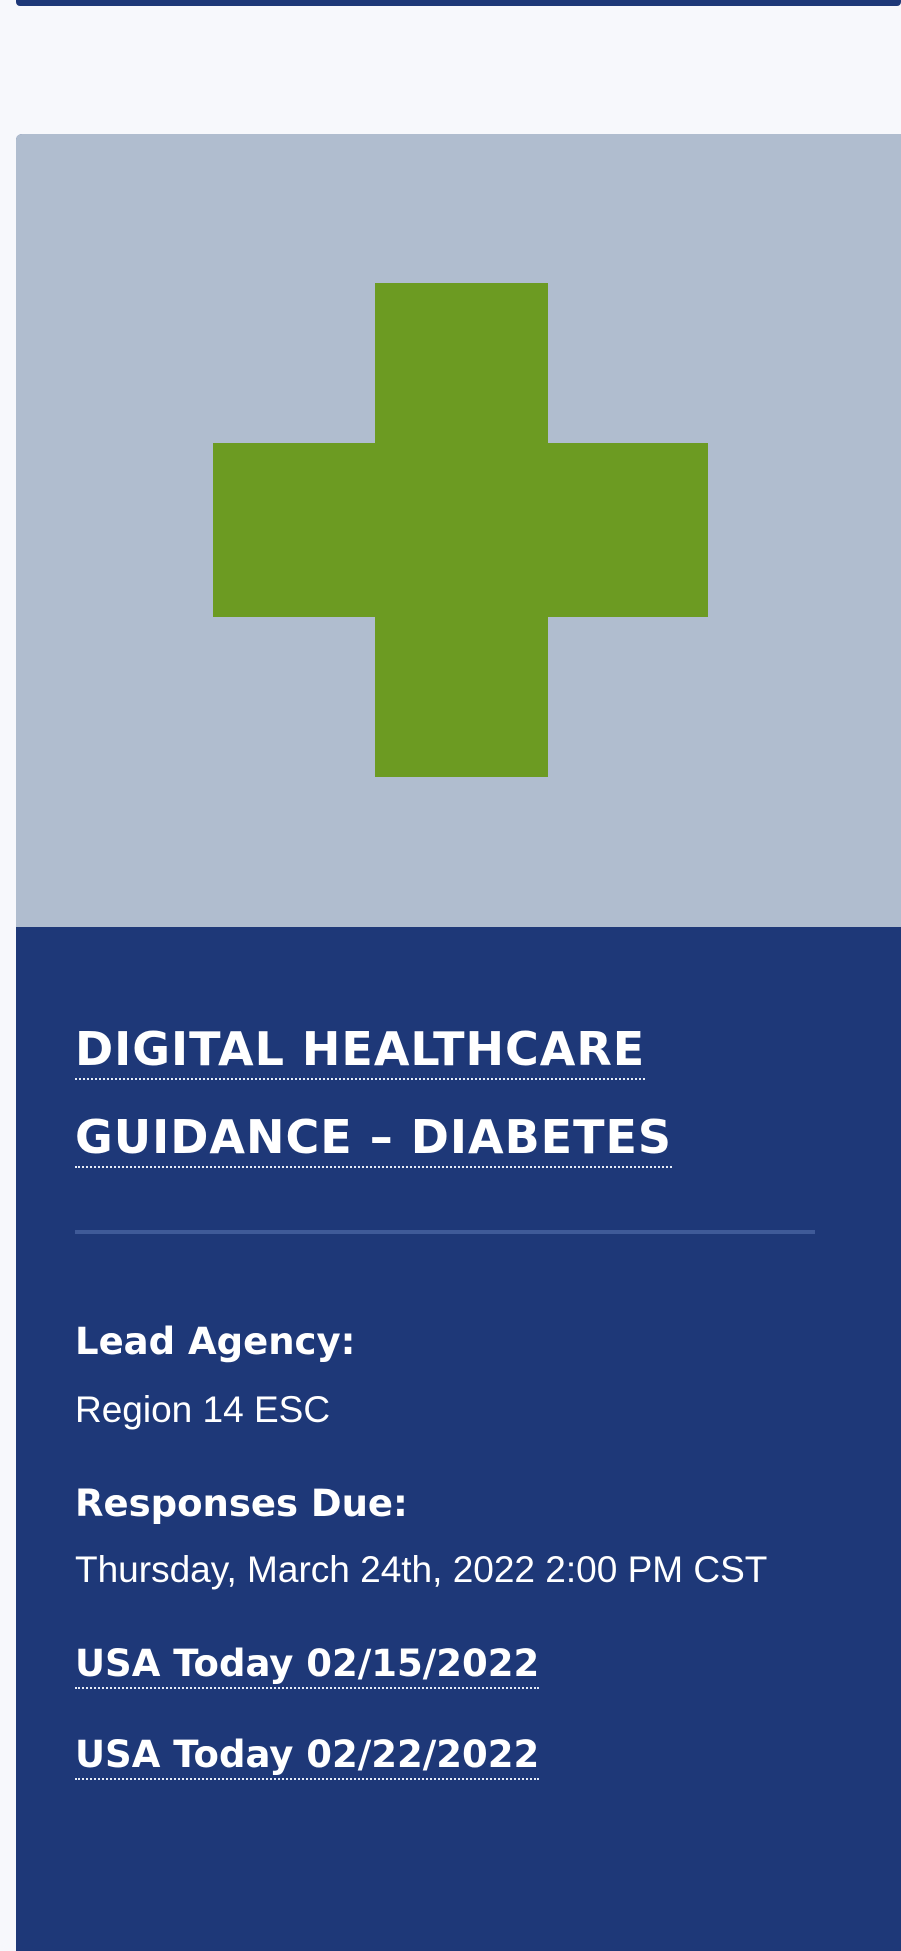  What do you see at coordinates (215, 1341) in the screenshot?
I see `lead-agency-label: Lead Agency:` at bounding box center [215, 1341].